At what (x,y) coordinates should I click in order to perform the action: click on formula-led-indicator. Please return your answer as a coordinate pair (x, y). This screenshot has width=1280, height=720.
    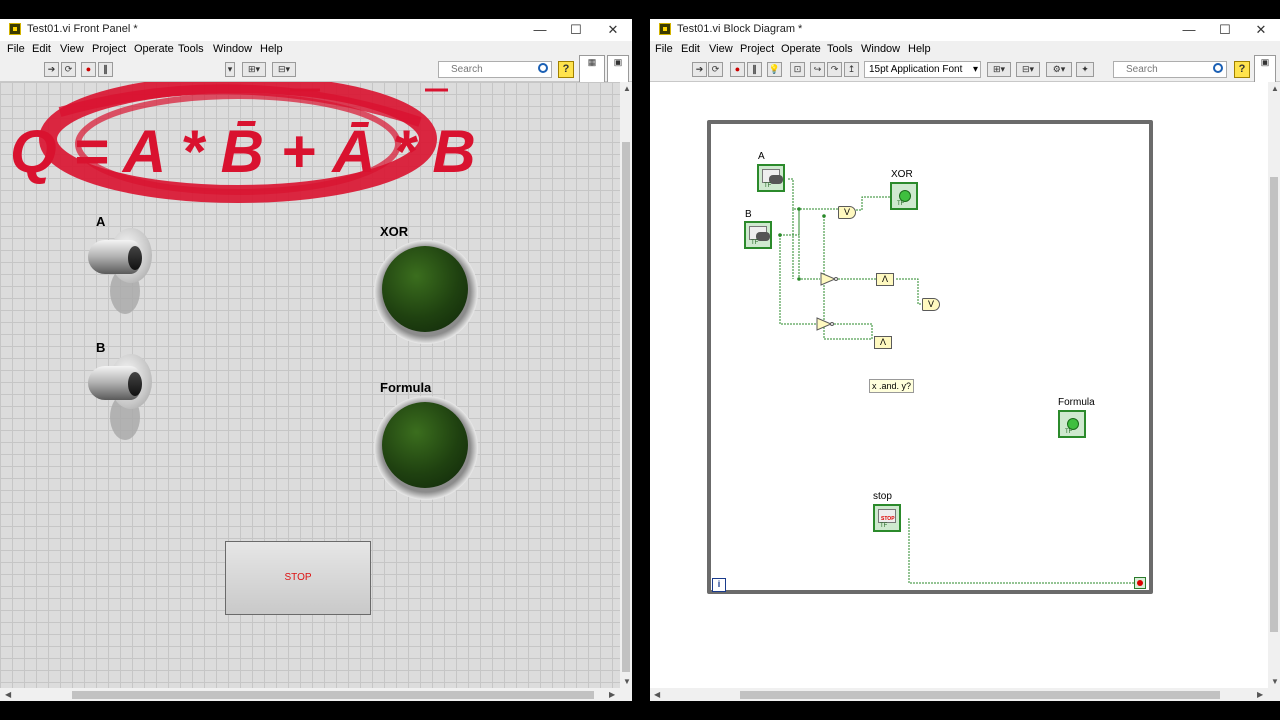
    Looking at the image, I should click on (426, 448).